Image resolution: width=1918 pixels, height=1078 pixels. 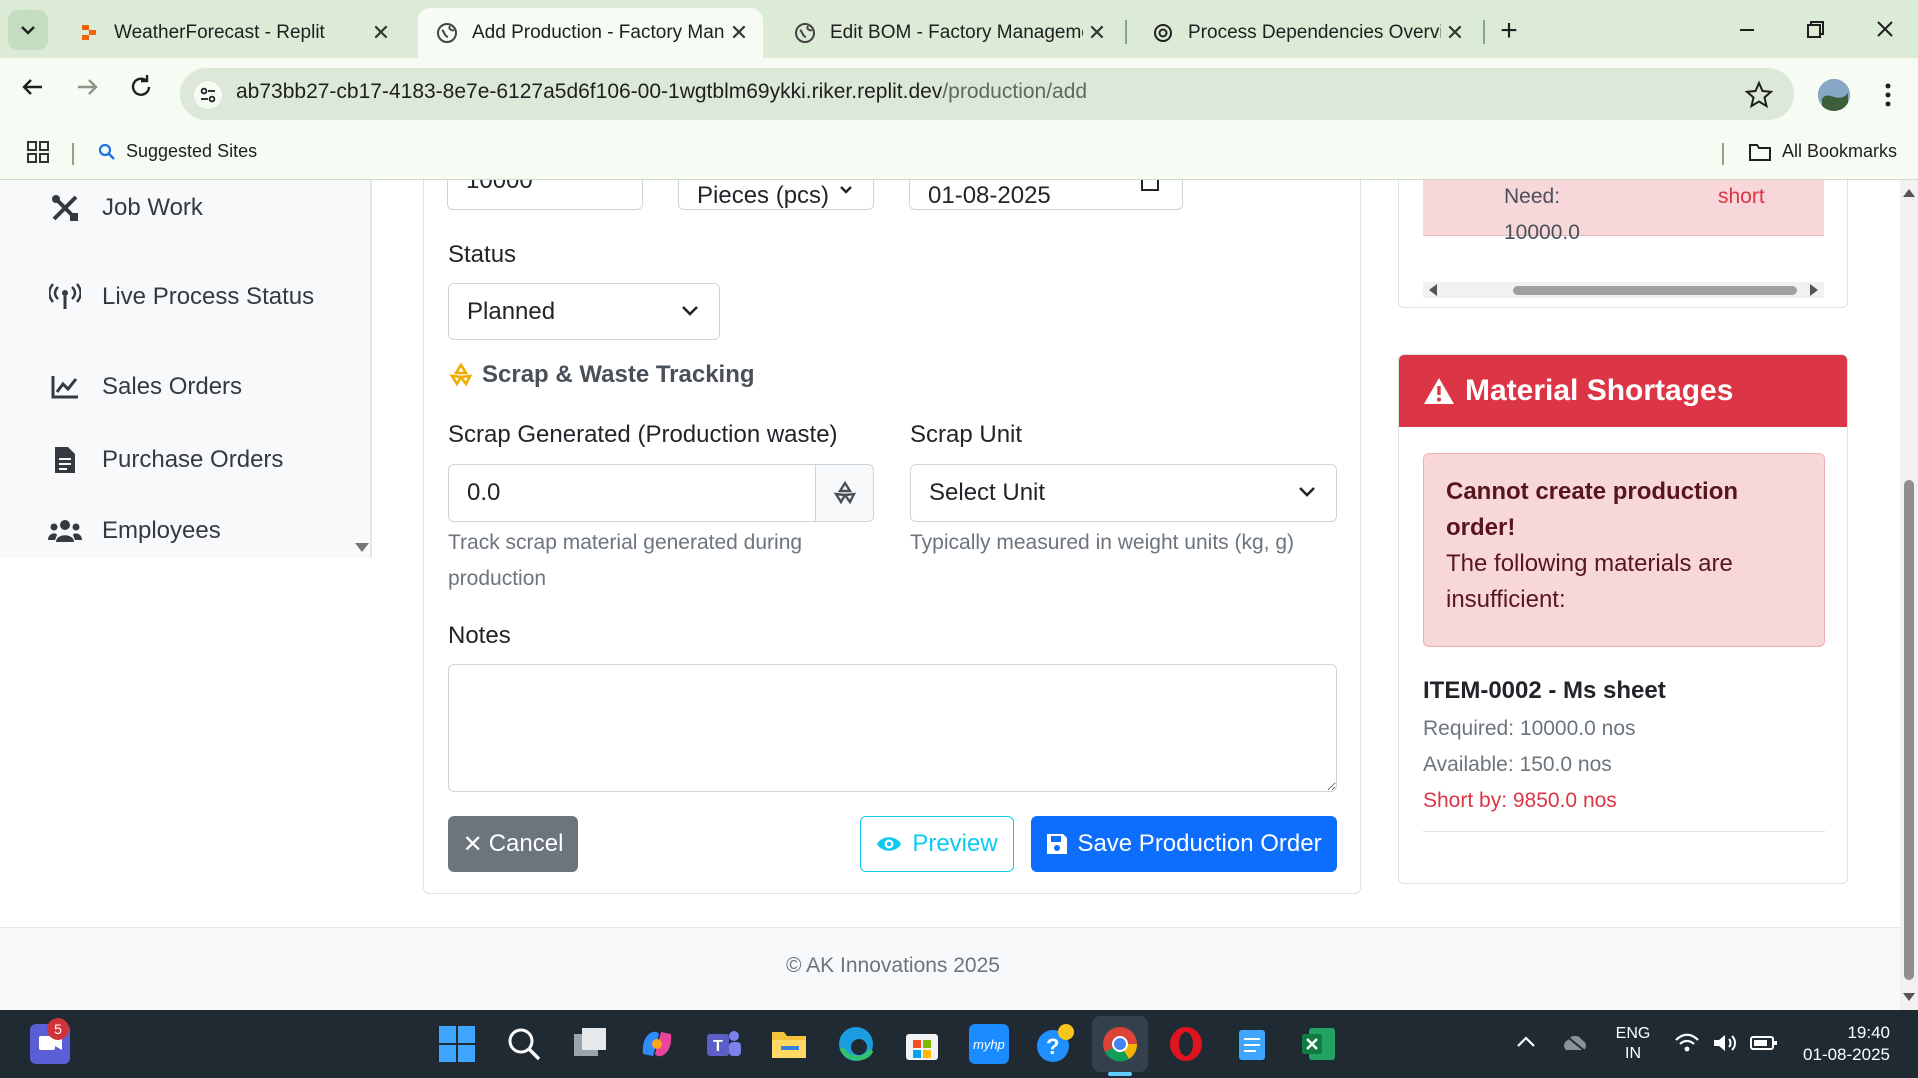 I want to click on cancel-label: Cancel, so click(x=526, y=843).